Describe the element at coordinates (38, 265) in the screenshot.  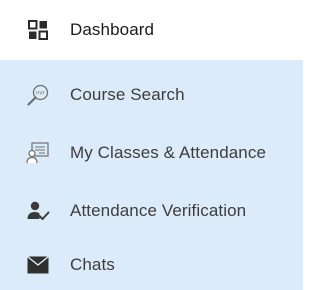
I see `envelope-icon` at that location.